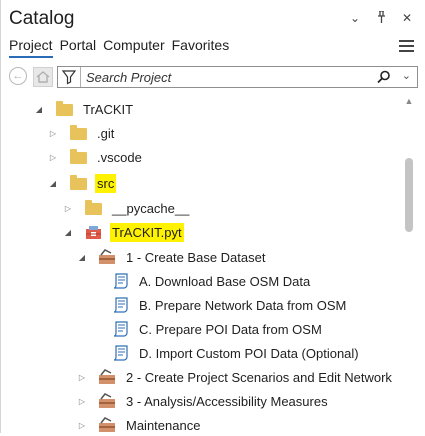 This screenshot has width=425, height=436. Describe the element at coordinates (409, 195) in the screenshot. I see `vertical-scrollbar-thumb` at that location.